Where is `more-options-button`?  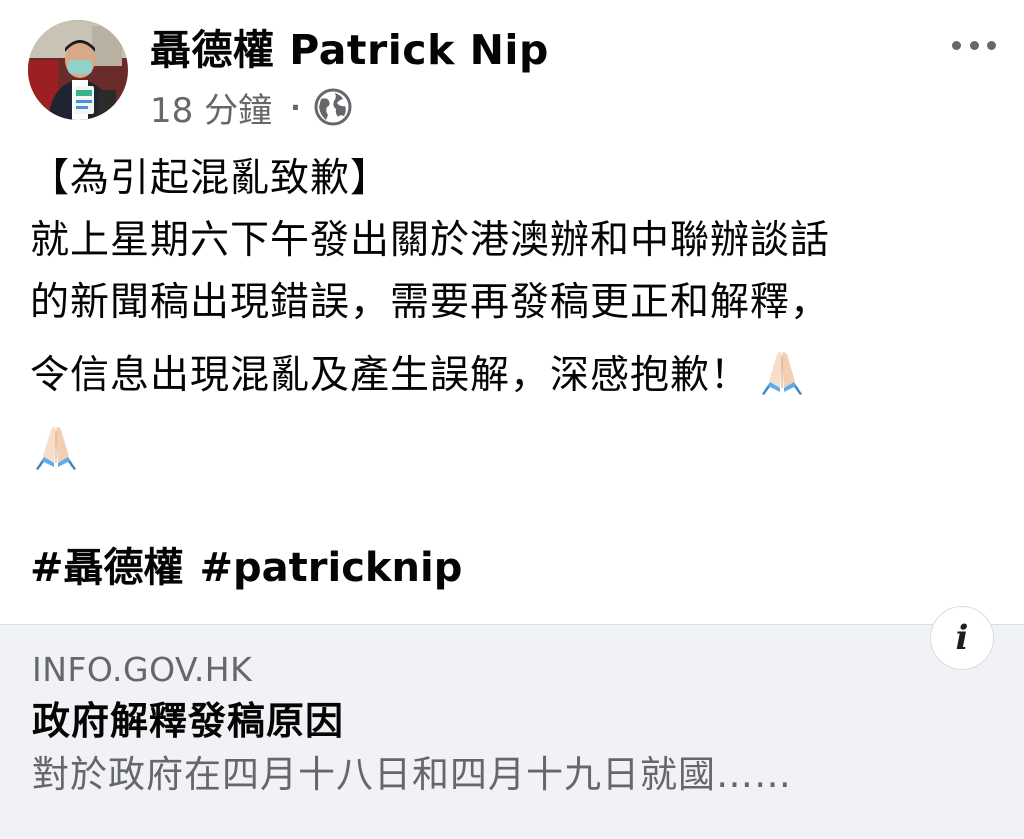 more-options-button is located at coordinates (974, 45).